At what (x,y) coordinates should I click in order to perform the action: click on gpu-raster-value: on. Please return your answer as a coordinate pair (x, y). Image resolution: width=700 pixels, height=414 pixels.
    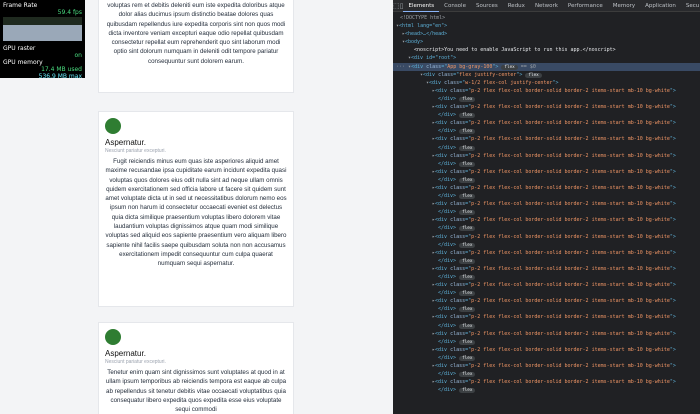
    Looking at the image, I should click on (78, 55).